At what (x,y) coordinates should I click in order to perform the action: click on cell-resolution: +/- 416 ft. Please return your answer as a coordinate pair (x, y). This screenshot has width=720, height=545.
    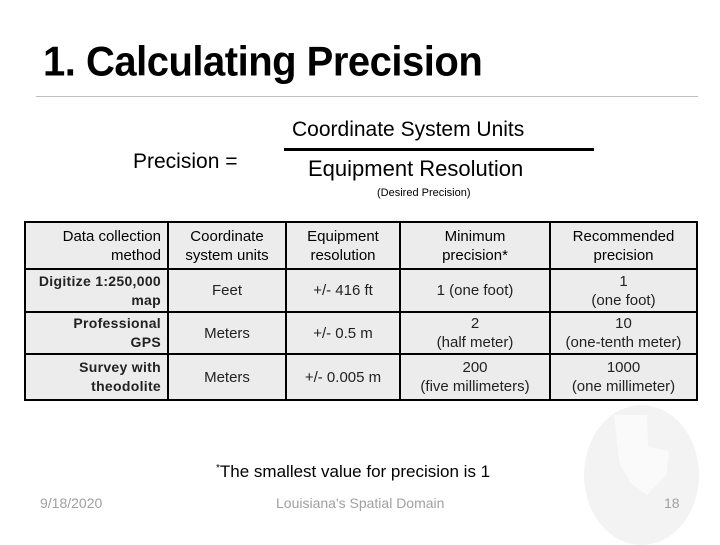
    Looking at the image, I should click on (343, 290).